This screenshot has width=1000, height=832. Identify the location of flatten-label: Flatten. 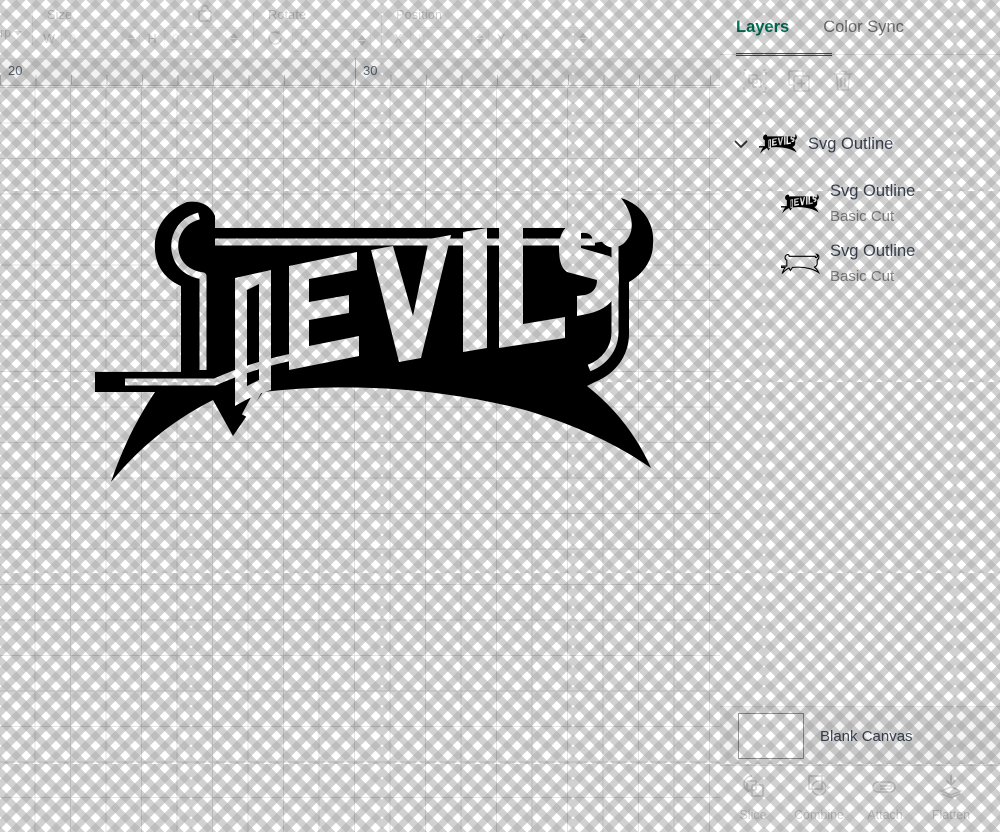
(951, 815).